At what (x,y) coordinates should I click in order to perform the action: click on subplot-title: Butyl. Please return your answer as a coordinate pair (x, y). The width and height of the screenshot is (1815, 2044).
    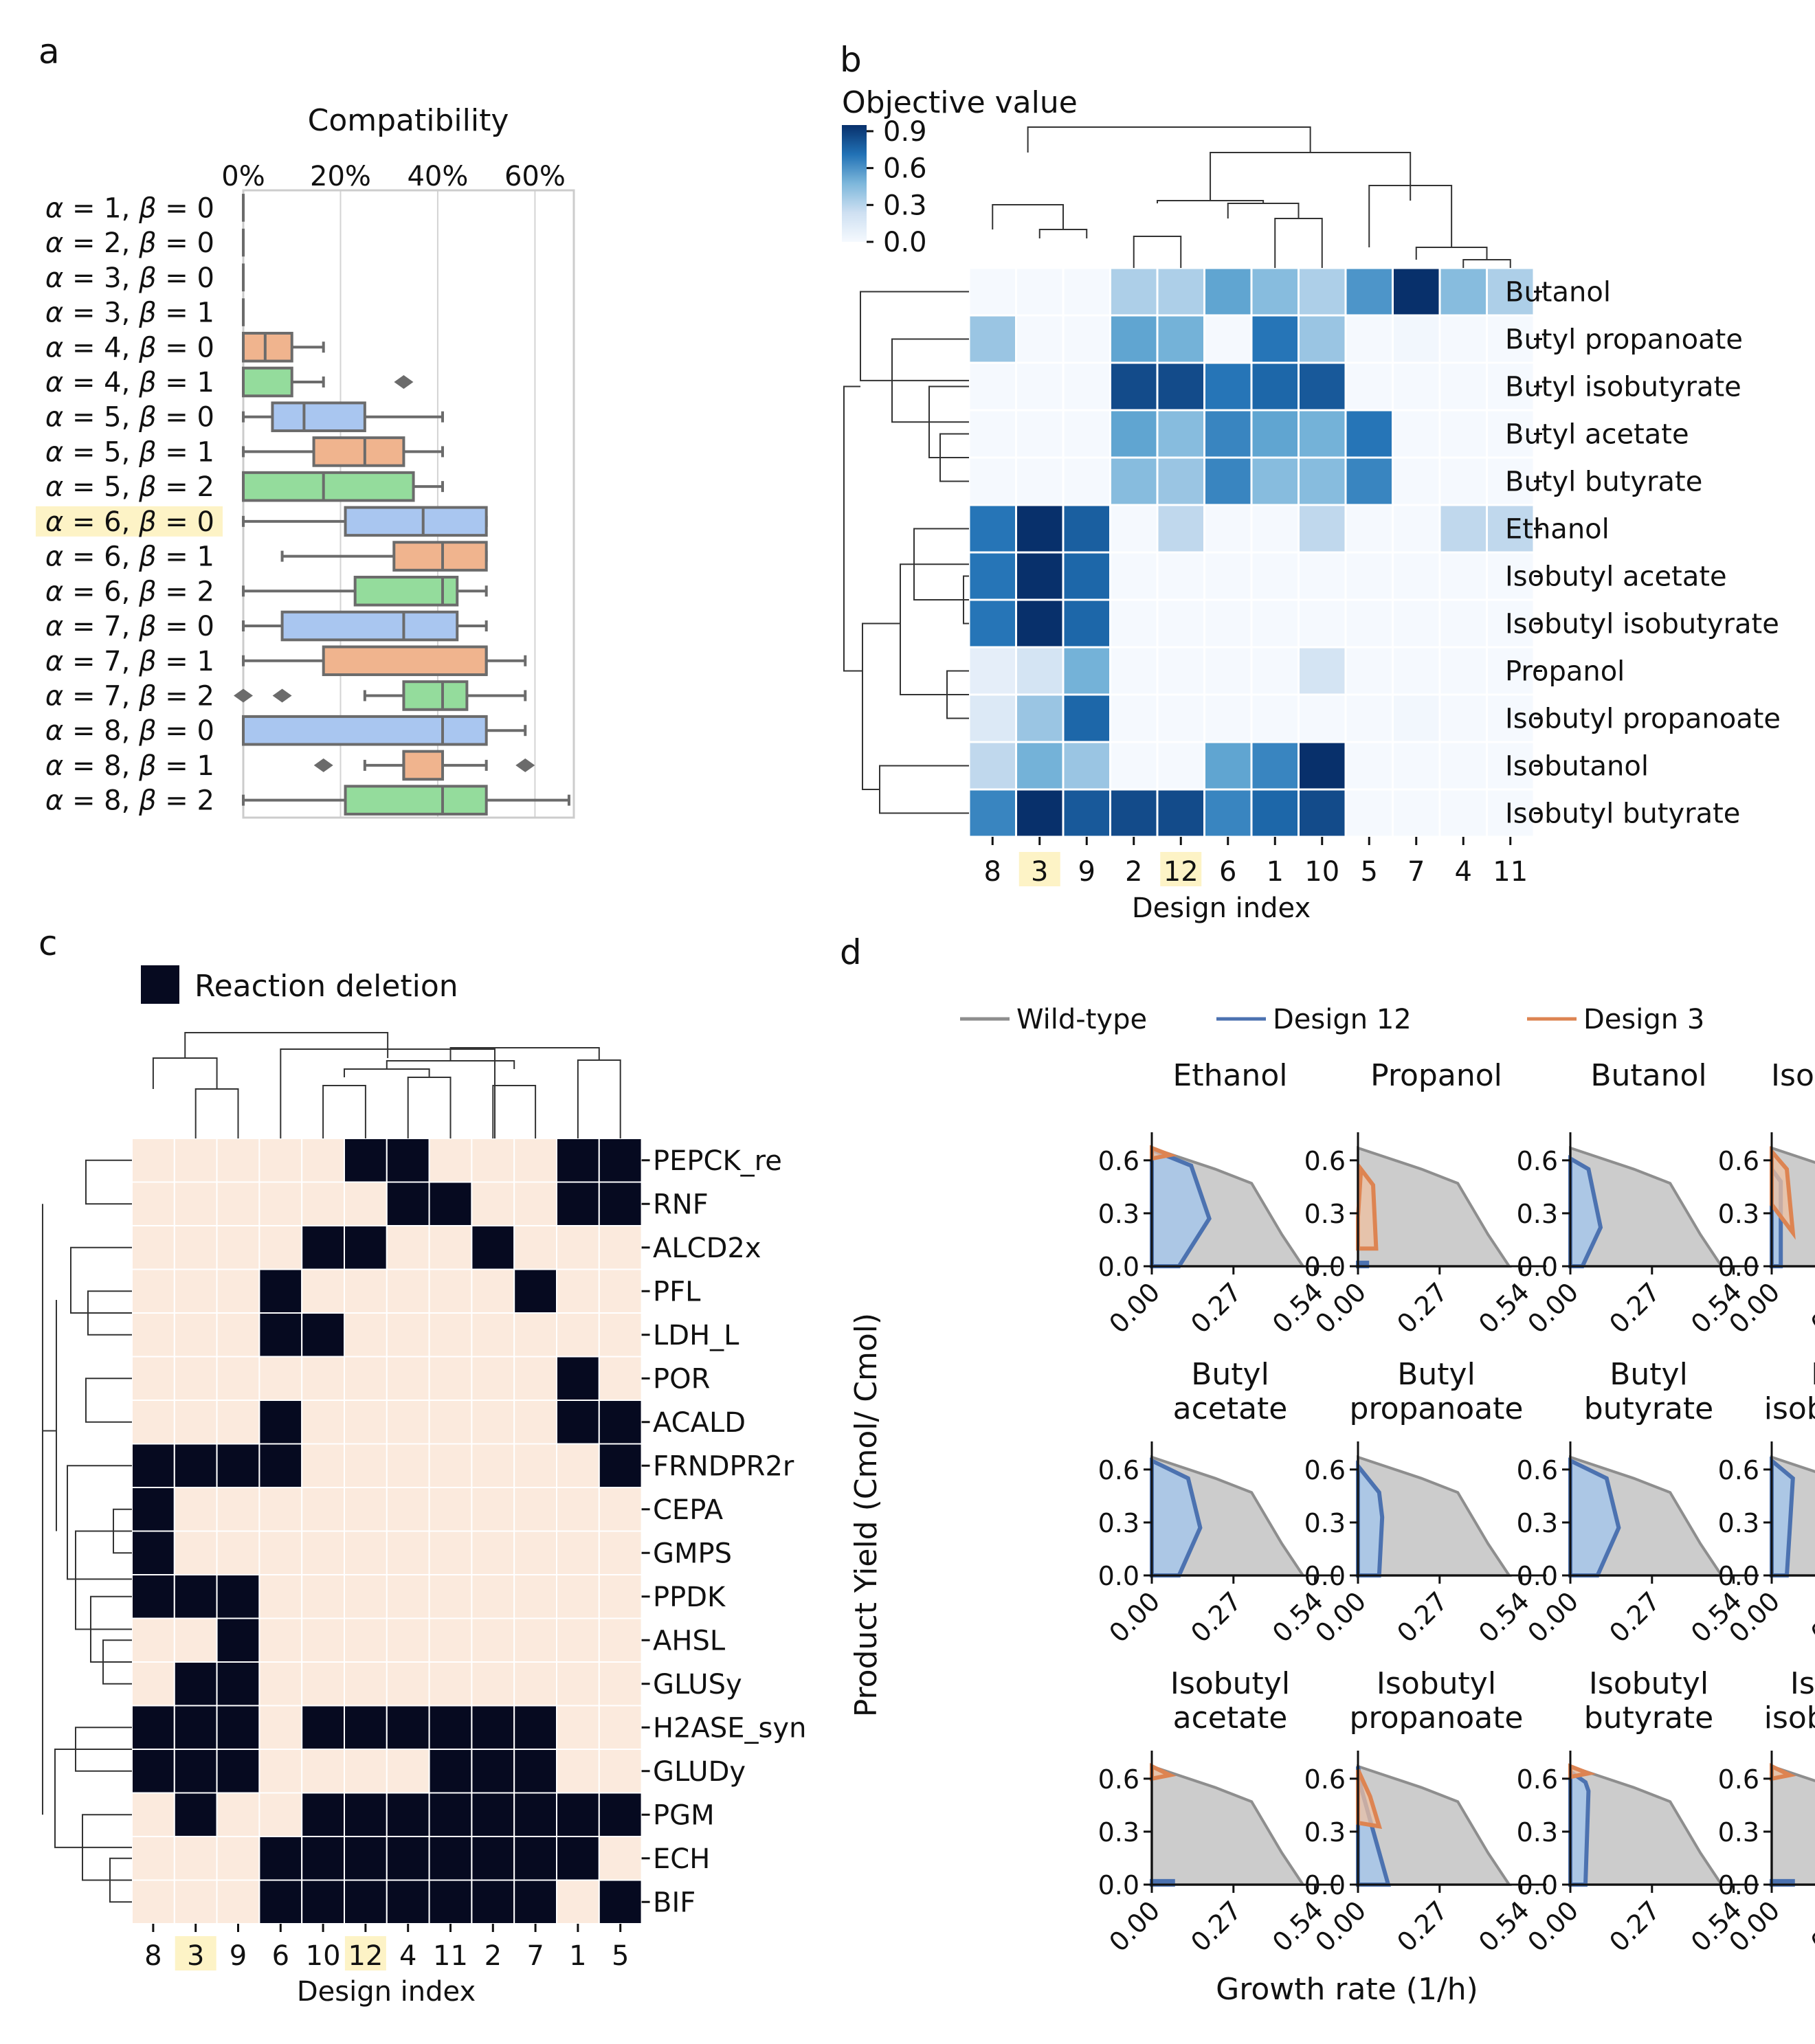
    Looking at the image, I should click on (1813, 1374).